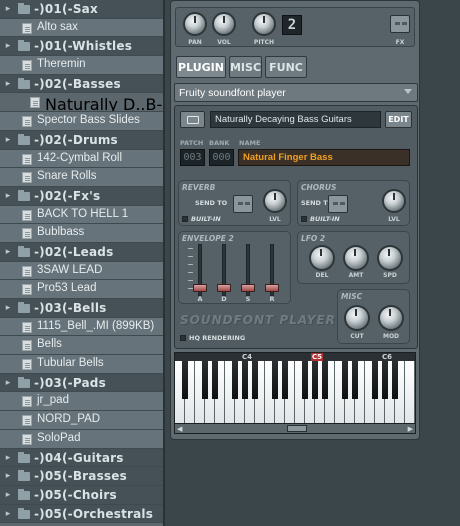 This screenshot has width=460, height=526. What do you see at coordinates (81, 383) in the screenshot?
I see `browser-folder: ▸ -)03(-Pads` at bounding box center [81, 383].